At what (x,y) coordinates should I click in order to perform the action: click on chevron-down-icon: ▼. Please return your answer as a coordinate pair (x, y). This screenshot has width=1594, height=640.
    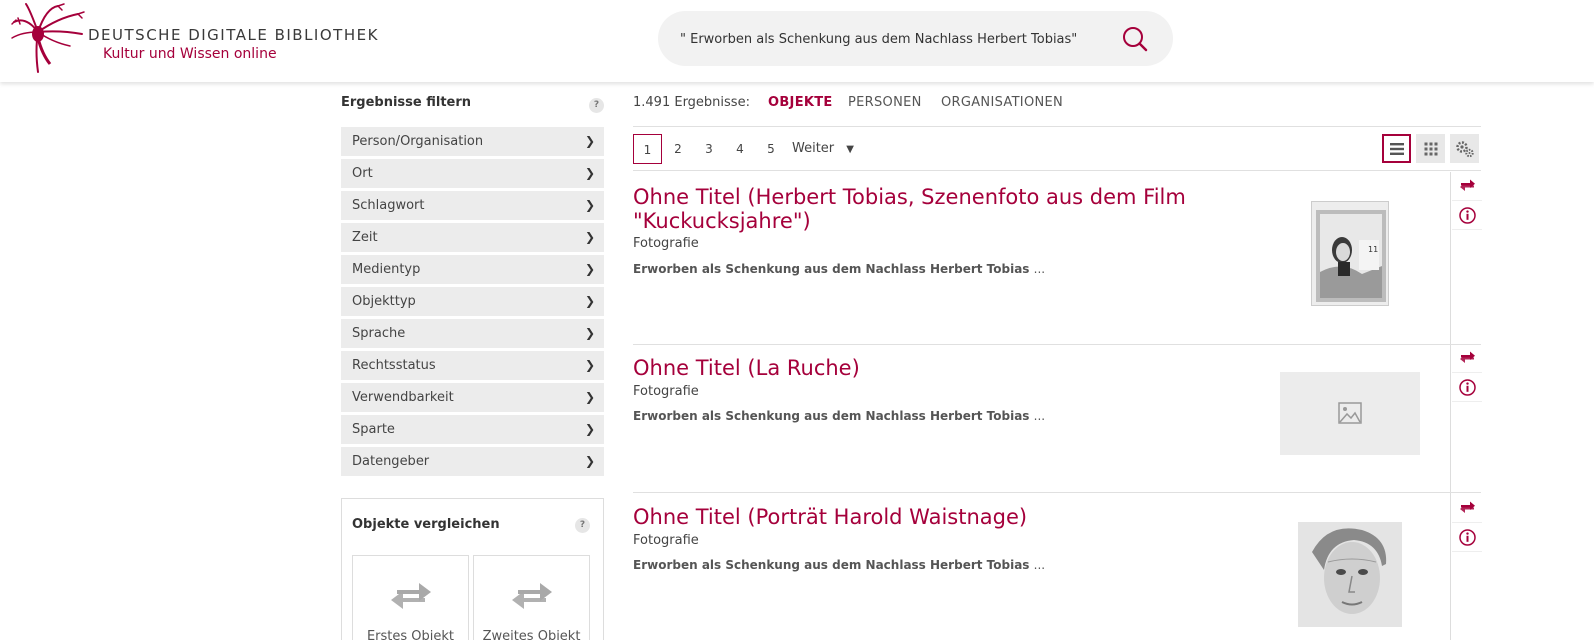
    Looking at the image, I should click on (850, 149).